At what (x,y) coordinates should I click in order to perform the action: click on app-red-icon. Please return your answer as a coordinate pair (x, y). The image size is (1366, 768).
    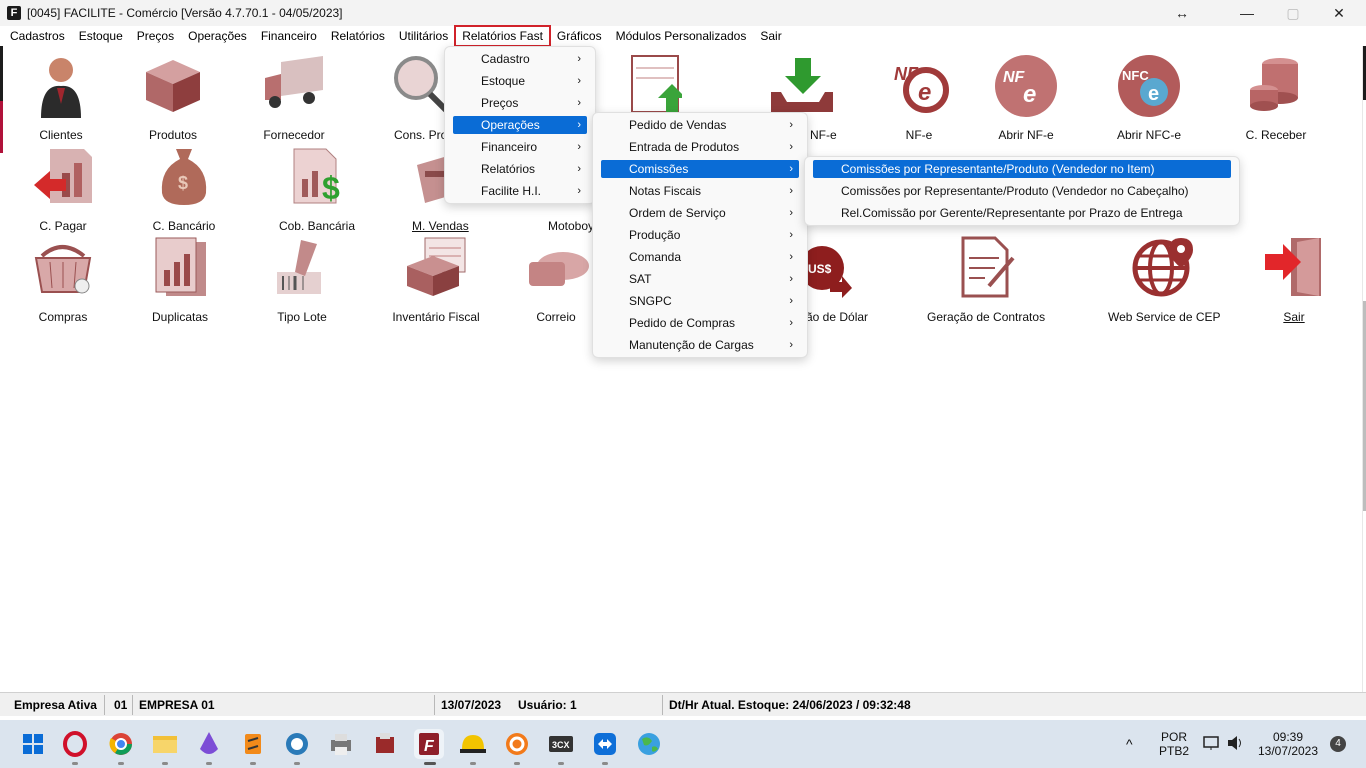
    Looking at the image, I should click on (385, 744).